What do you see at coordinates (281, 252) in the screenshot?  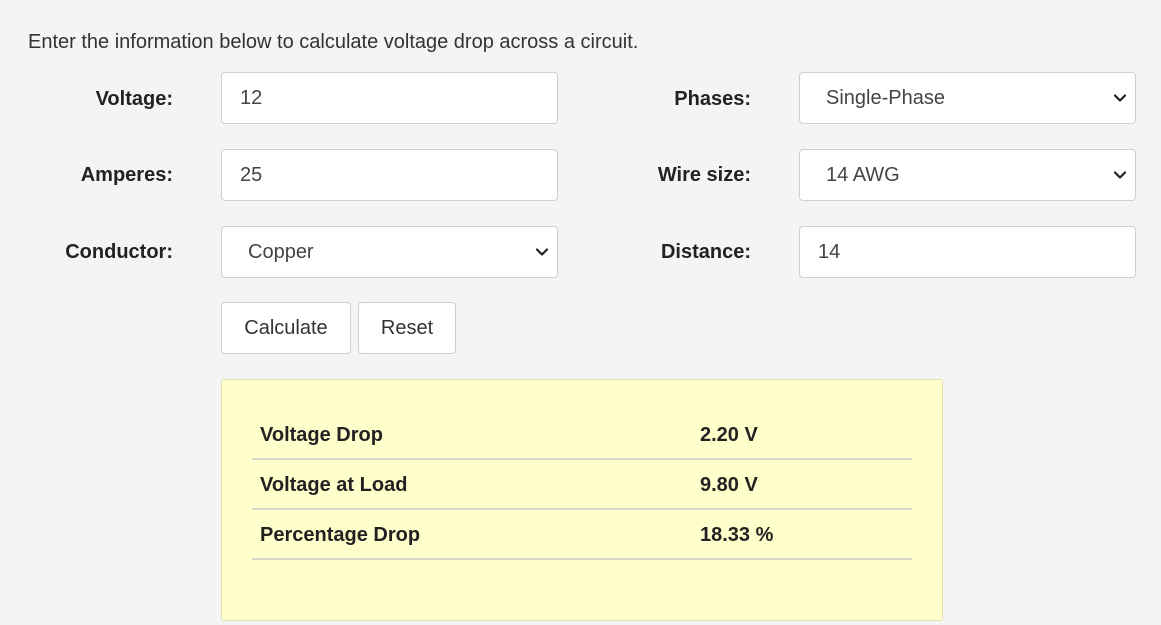 I see `conductor-select-value: Copper` at bounding box center [281, 252].